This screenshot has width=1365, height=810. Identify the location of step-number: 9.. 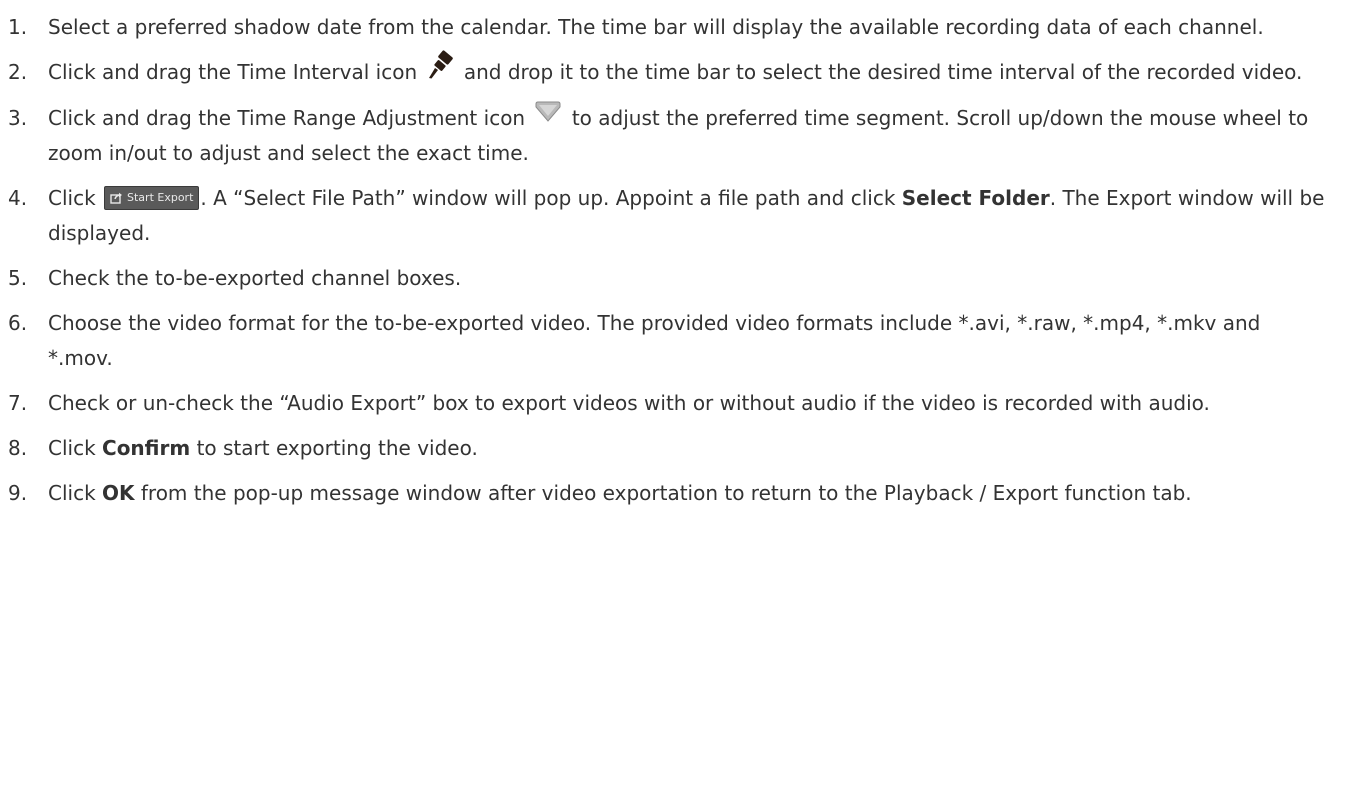
(18, 493).